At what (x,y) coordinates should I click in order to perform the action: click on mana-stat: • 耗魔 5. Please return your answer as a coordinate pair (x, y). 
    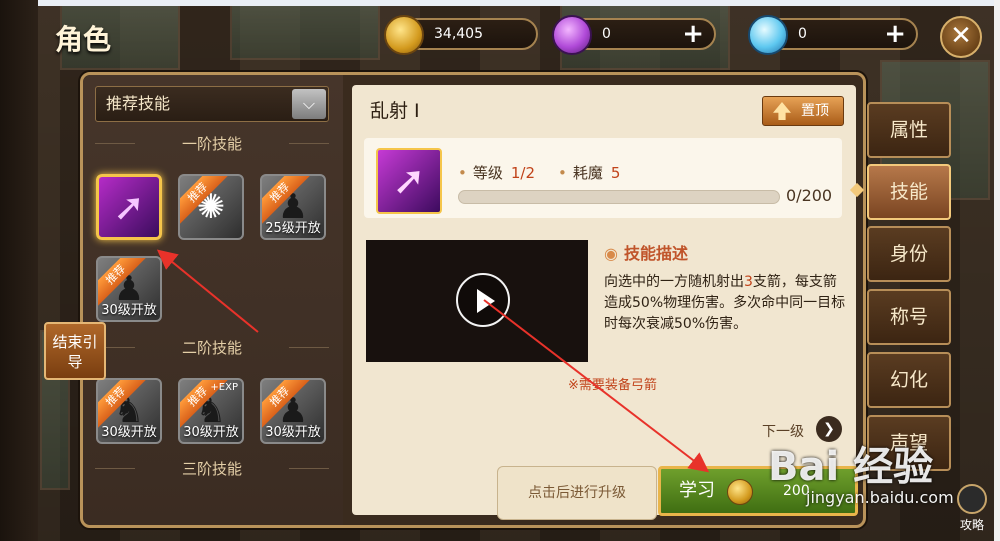
    Looking at the image, I should click on (589, 173).